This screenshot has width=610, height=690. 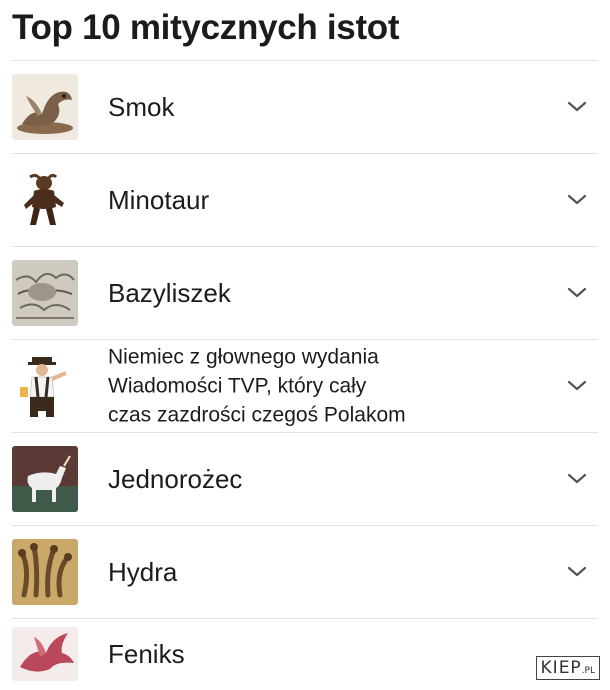 I want to click on minotaur-icon, so click(x=45, y=200).